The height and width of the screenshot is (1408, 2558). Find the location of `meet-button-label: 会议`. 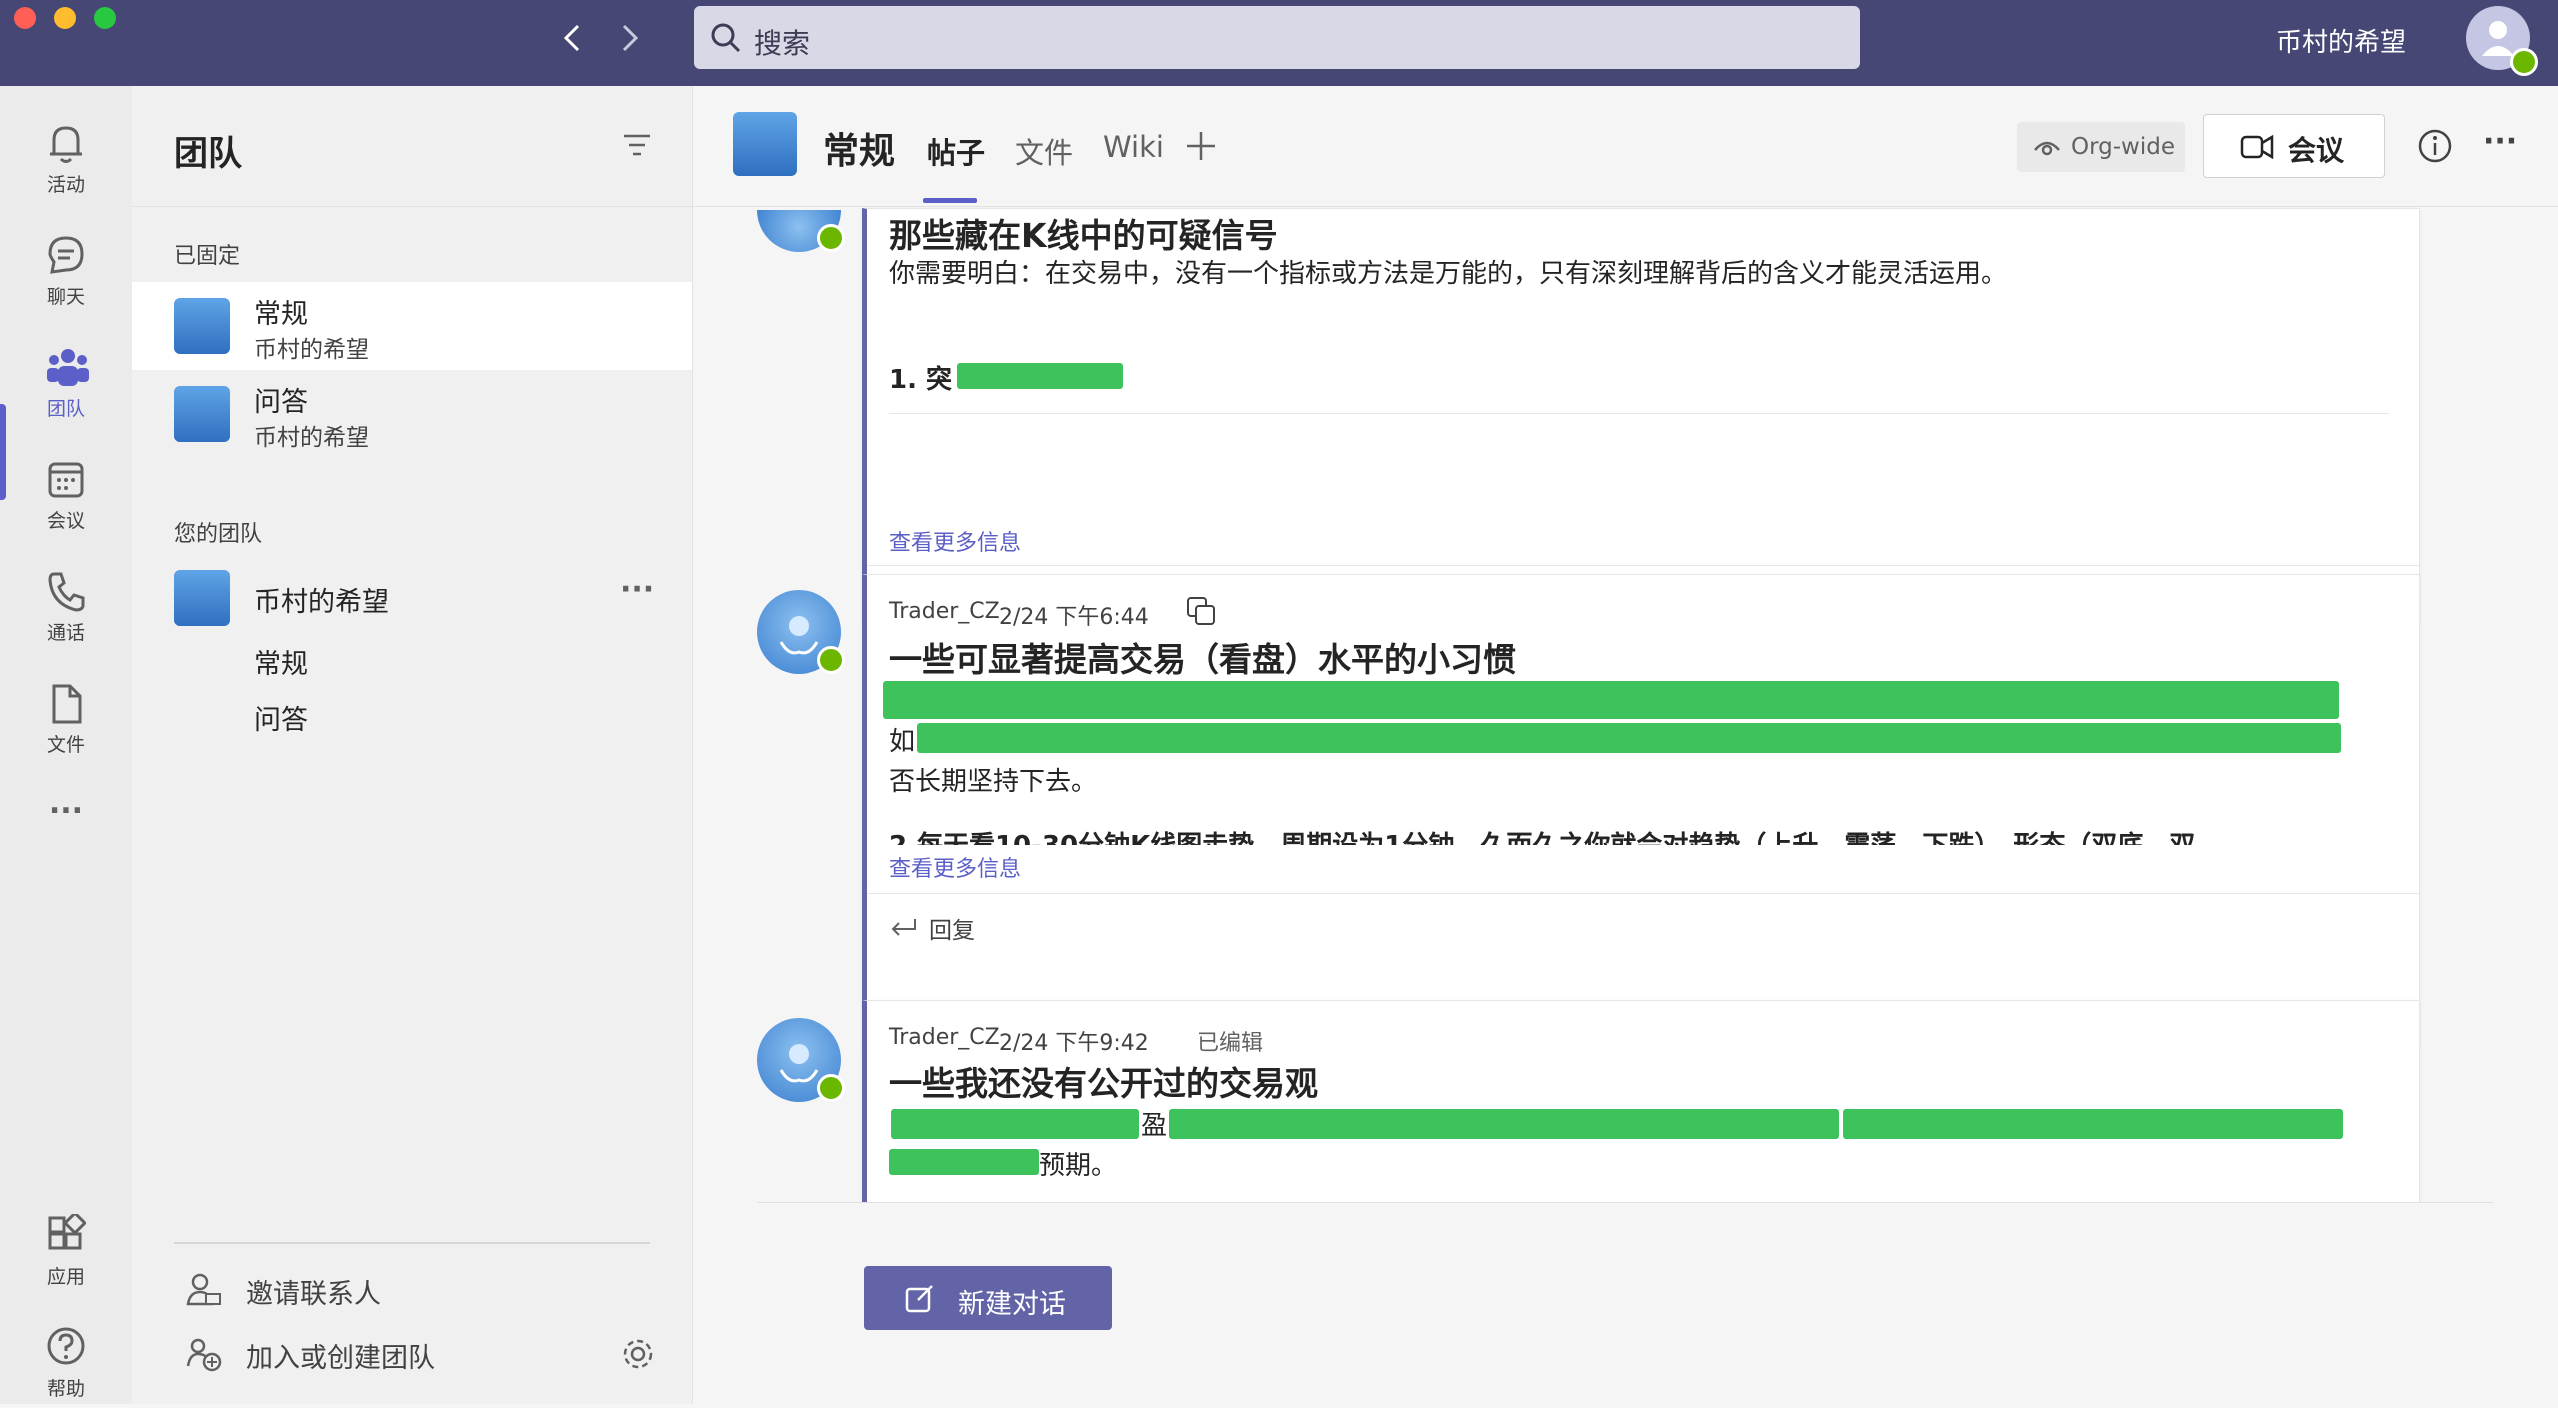

meet-button-label: 会议 is located at coordinates (2316, 150).